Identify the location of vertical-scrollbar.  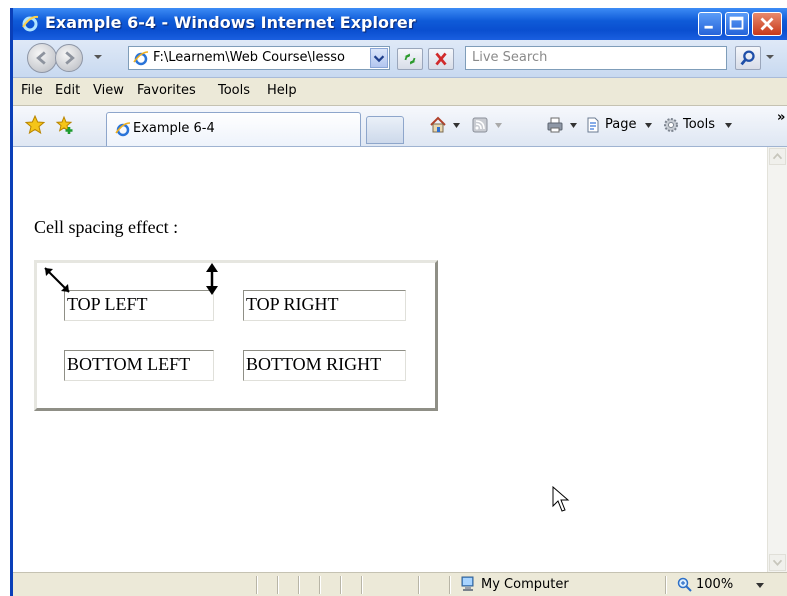
(777, 359).